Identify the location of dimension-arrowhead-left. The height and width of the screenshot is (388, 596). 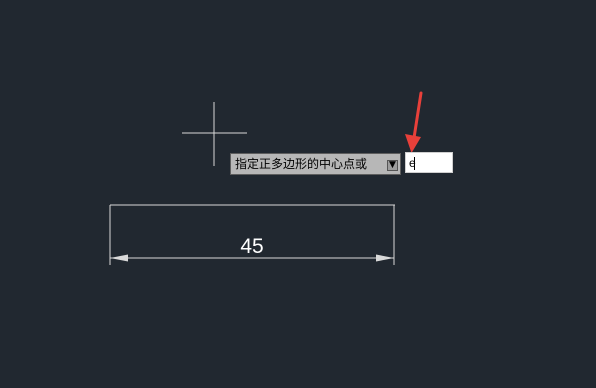
(119, 258).